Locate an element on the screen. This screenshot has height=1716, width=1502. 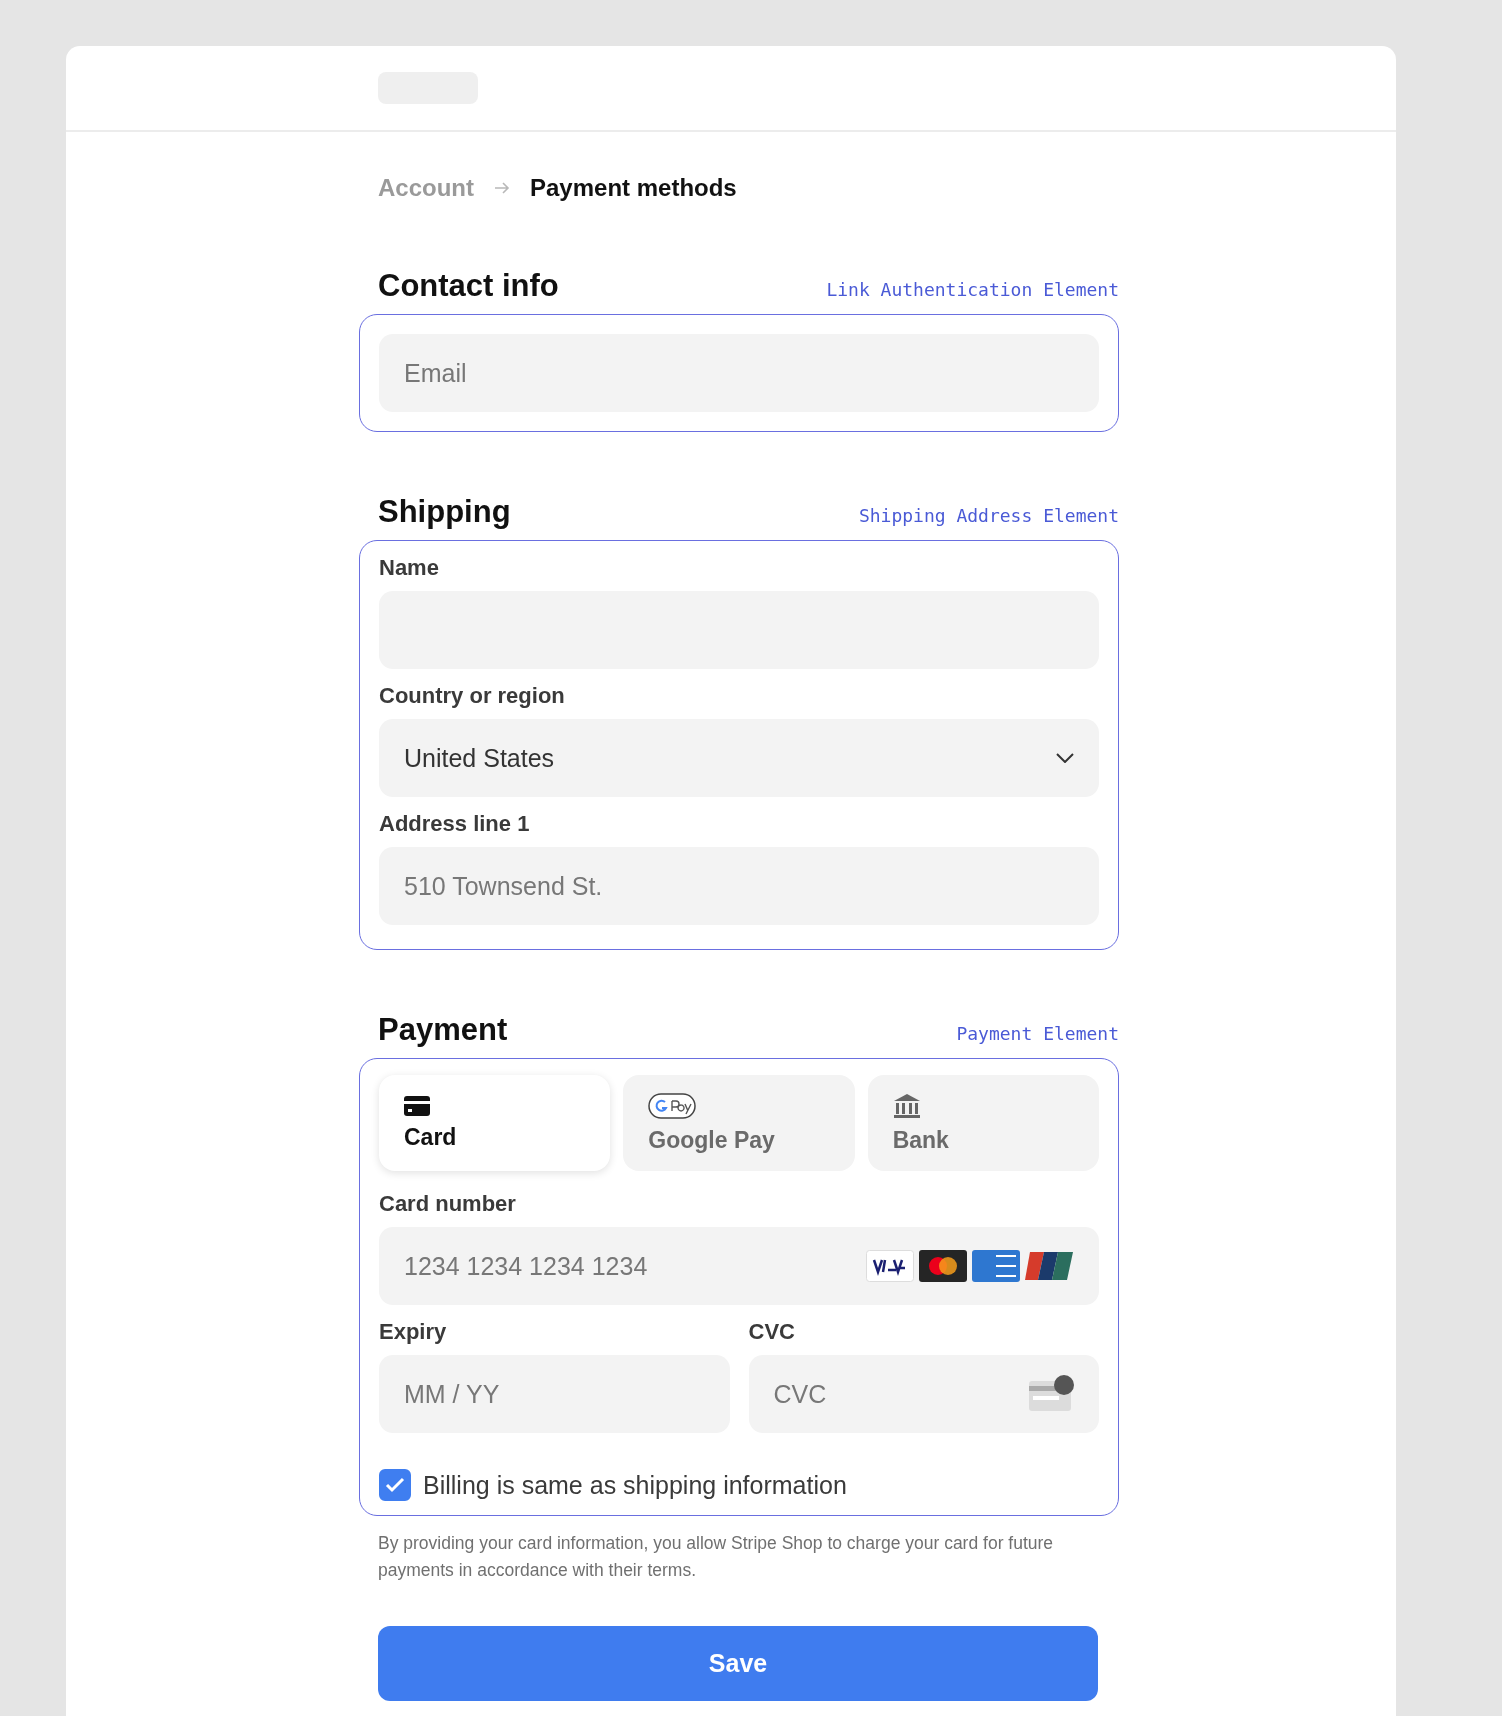
card-back-icon is located at coordinates (1052, 1393).